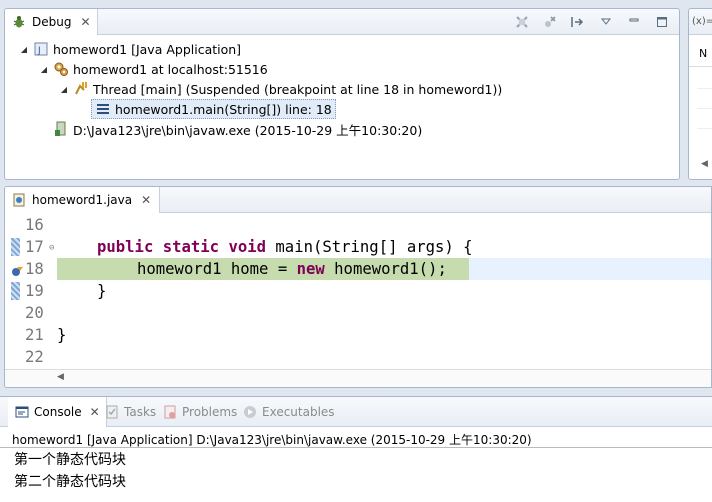 The width and height of the screenshot is (712, 502). I want to click on variables-name-column: N, so click(700, 57).